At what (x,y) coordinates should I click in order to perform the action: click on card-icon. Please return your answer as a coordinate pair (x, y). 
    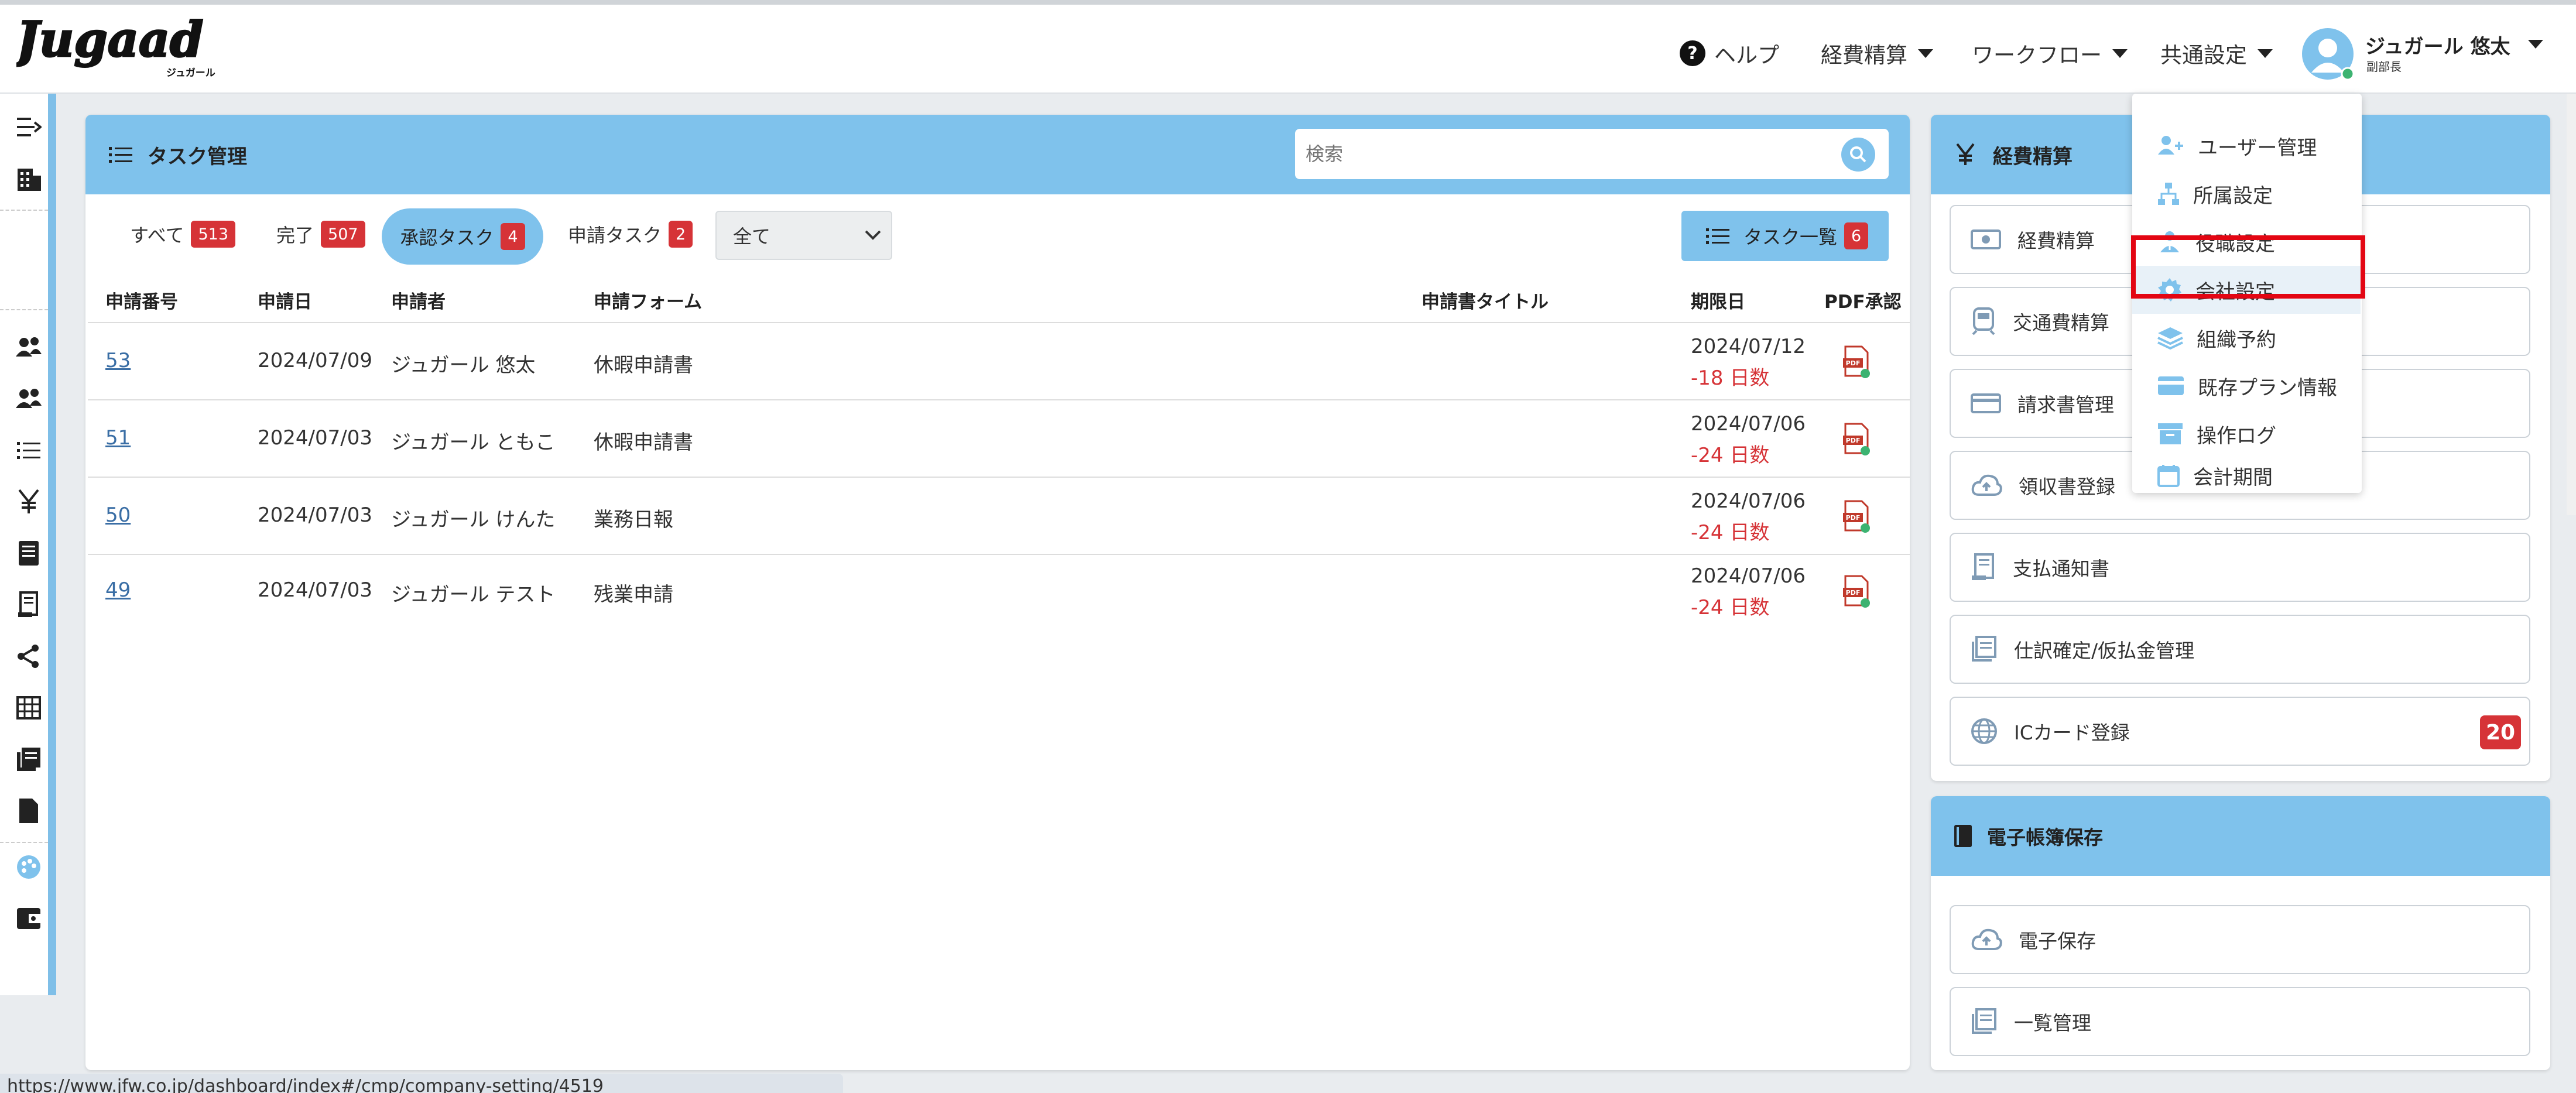
    Looking at the image, I should click on (1986, 403).